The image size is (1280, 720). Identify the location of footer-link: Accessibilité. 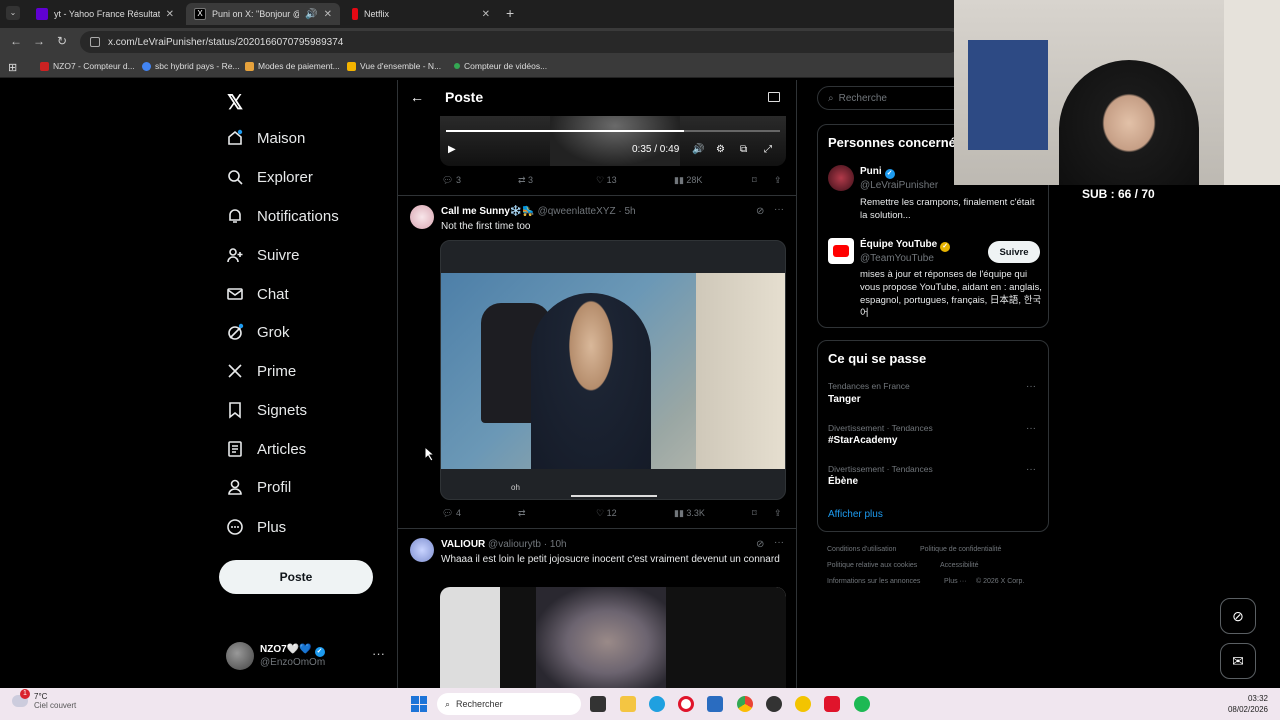
(959, 565).